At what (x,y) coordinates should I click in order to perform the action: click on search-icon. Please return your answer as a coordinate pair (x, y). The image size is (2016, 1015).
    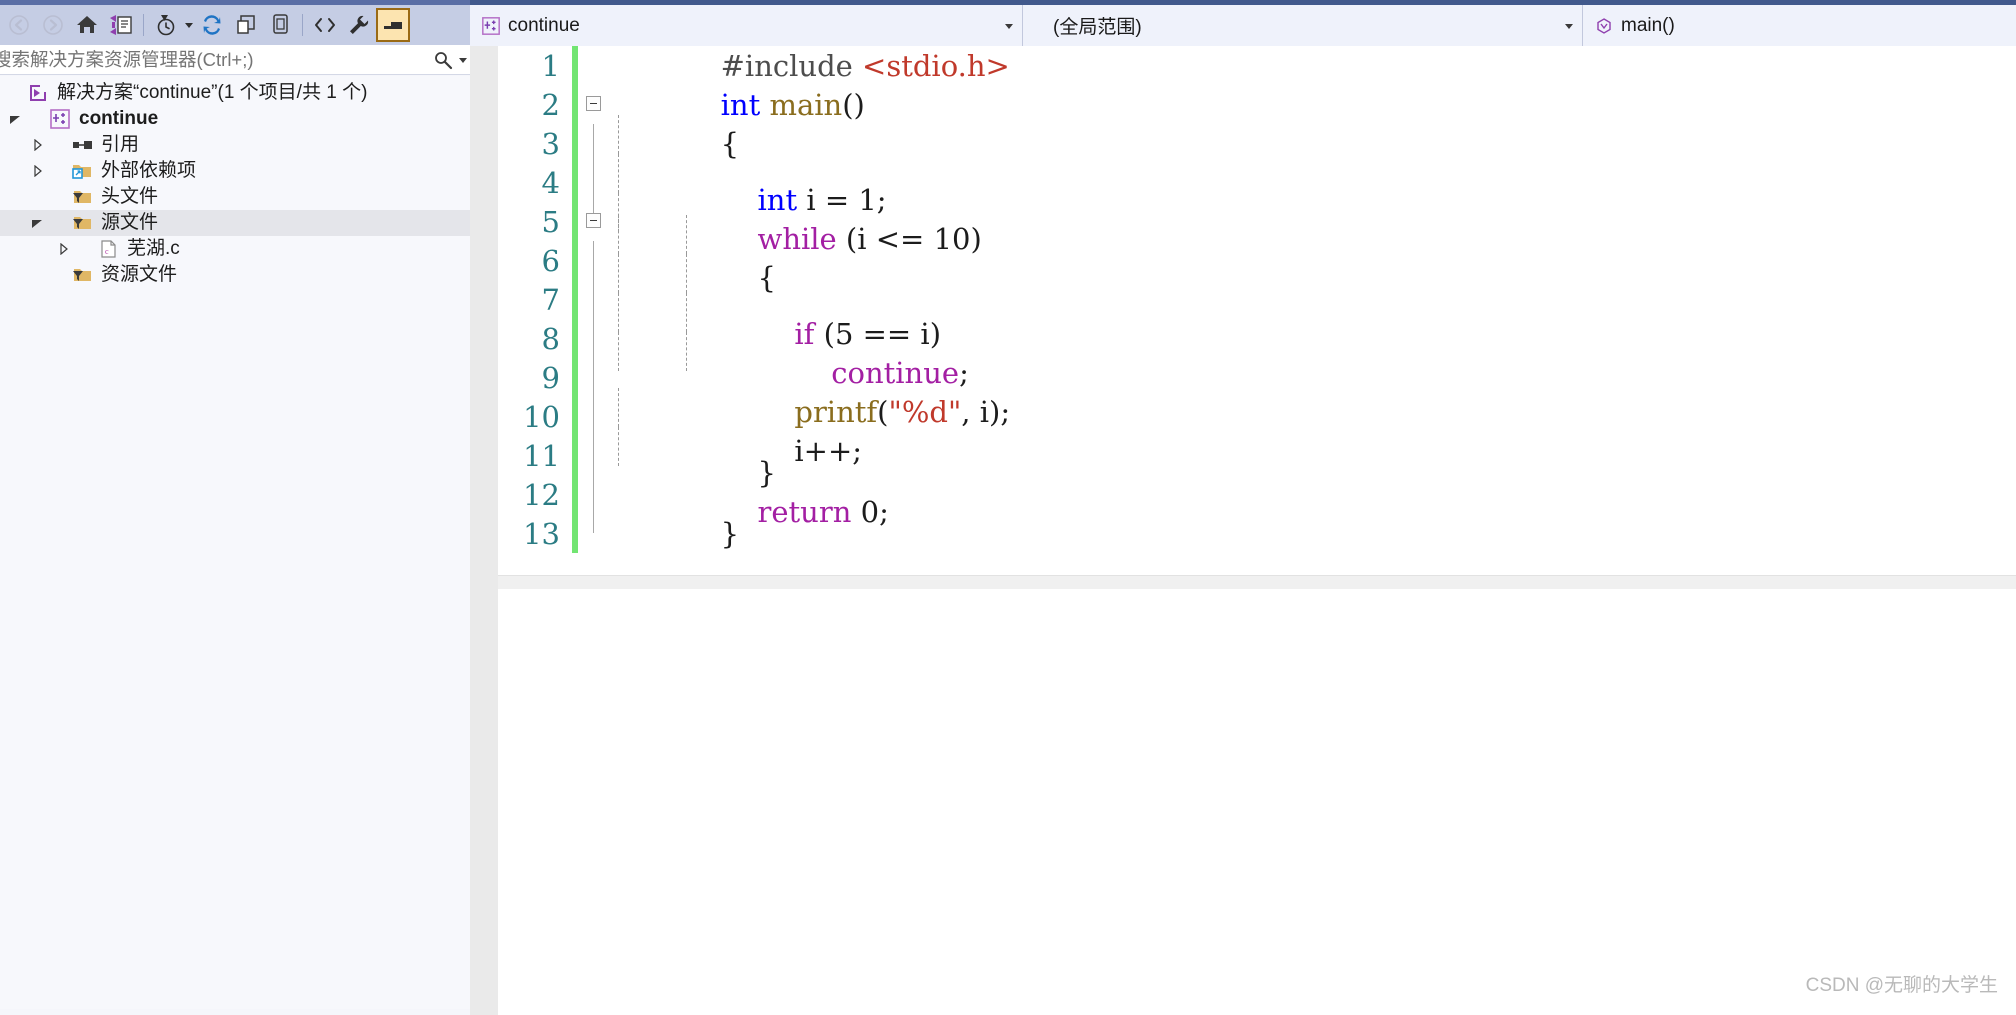
    Looking at the image, I should click on (443, 60).